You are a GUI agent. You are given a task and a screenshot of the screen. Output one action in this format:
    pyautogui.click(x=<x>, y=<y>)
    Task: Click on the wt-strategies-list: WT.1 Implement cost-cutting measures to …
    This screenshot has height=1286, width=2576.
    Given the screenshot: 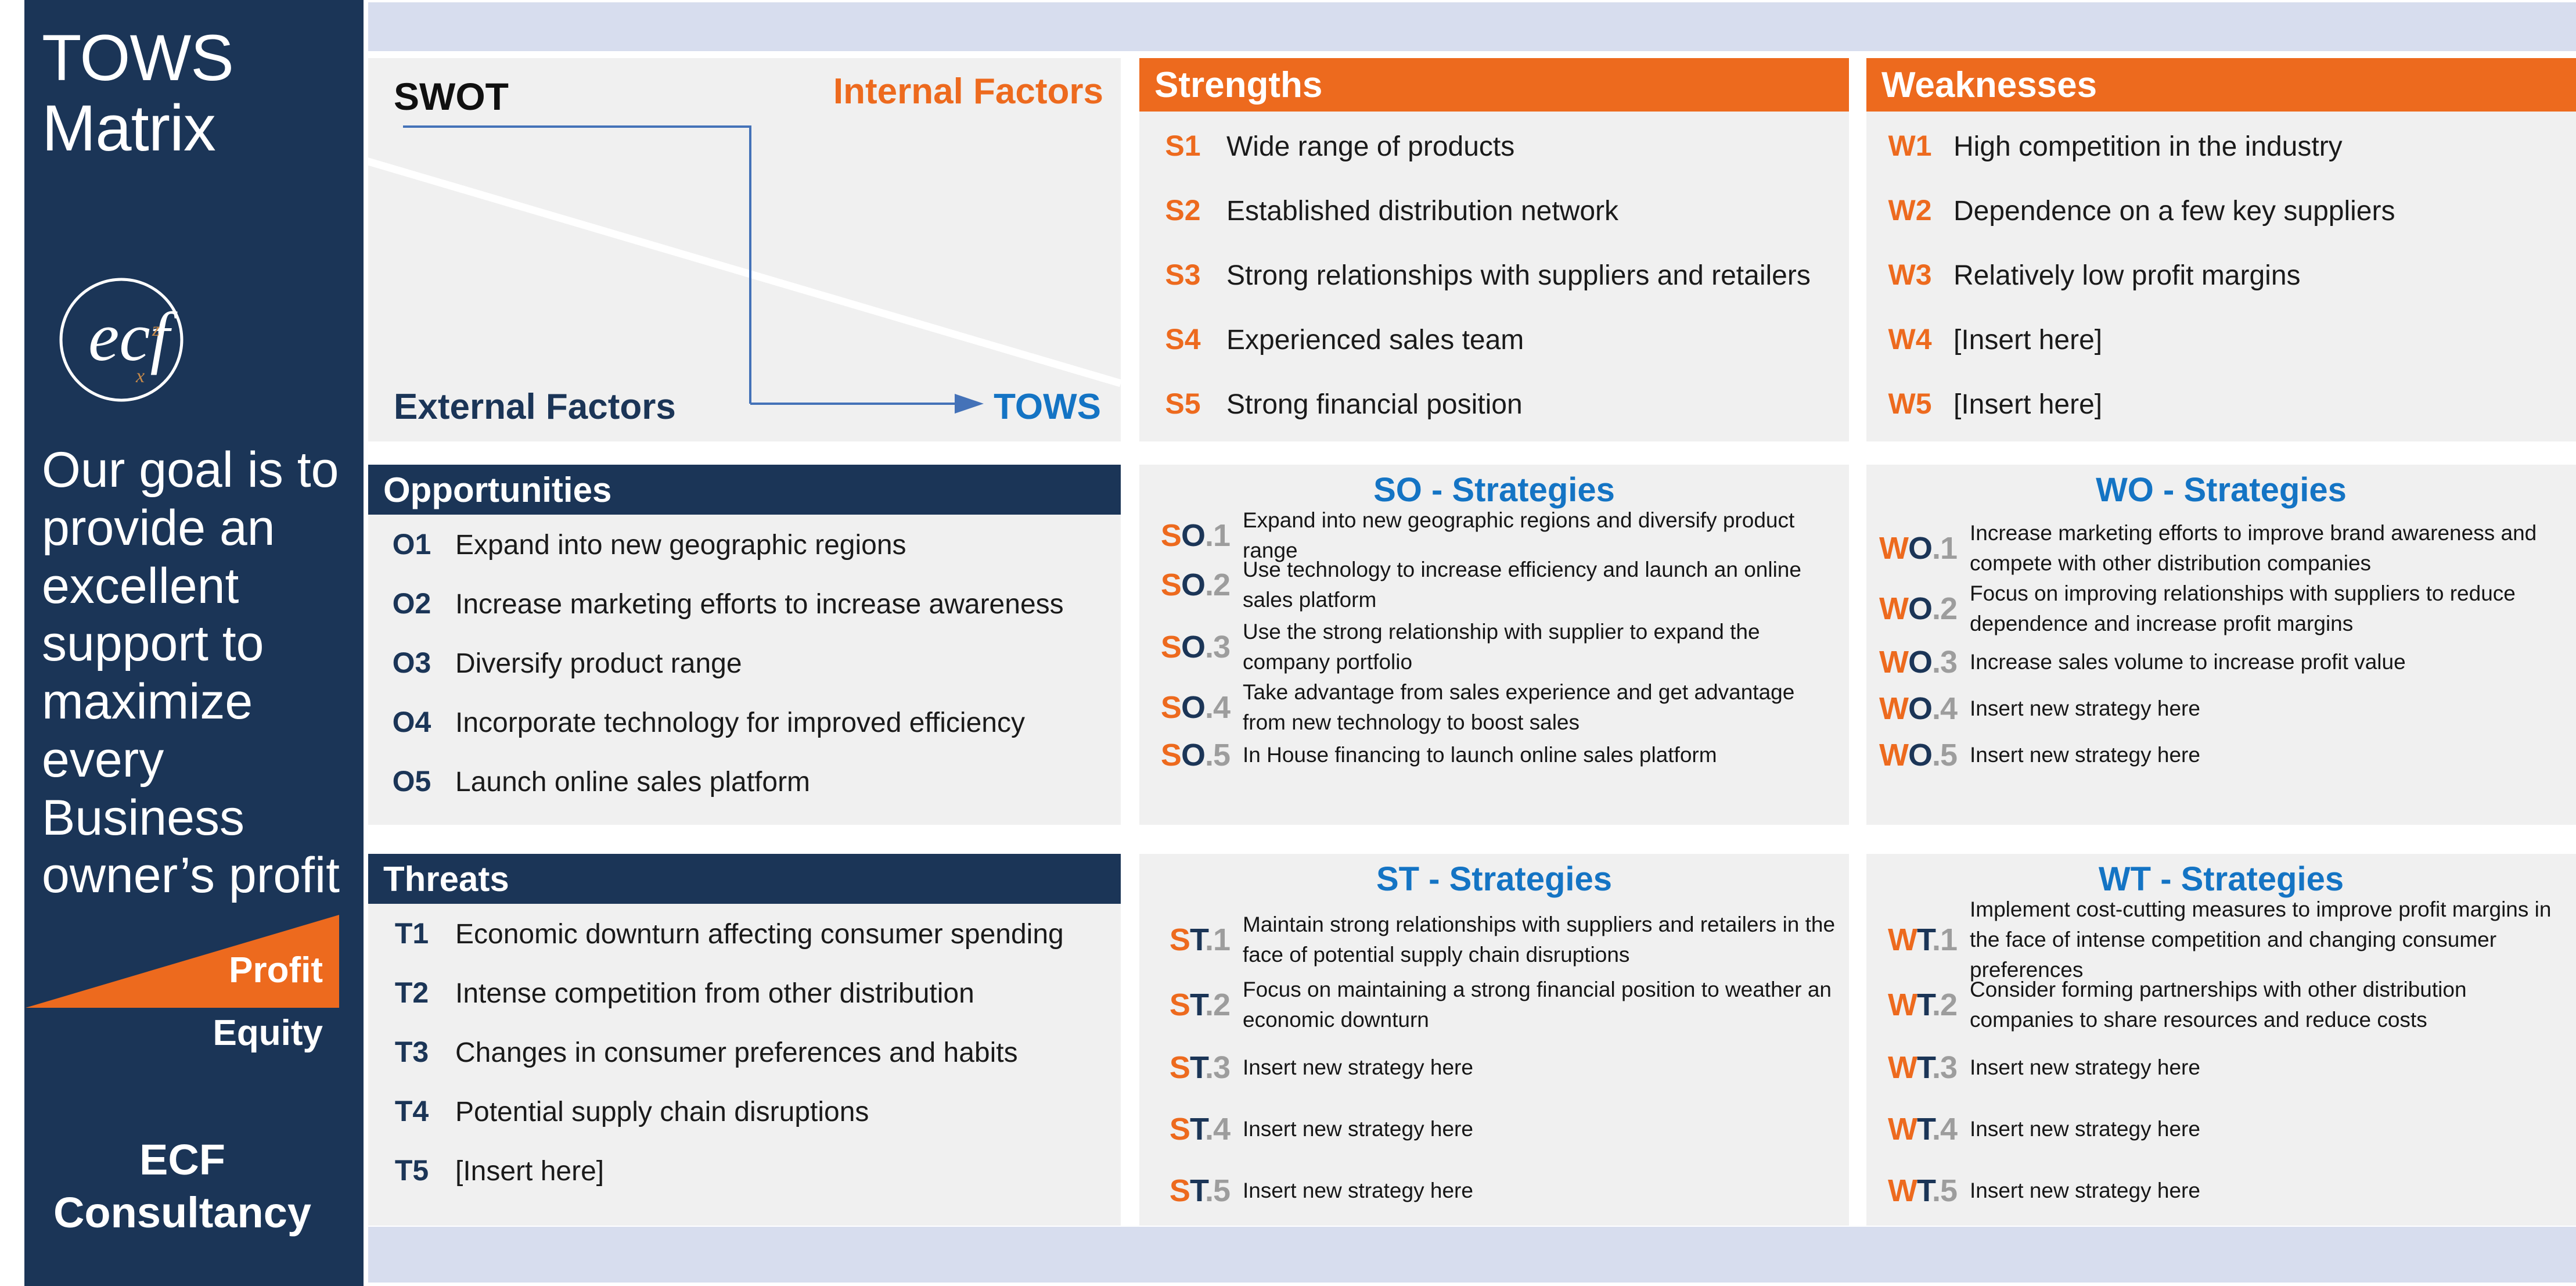 What is the action you would take?
    pyautogui.click(x=2221, y=1059)
    